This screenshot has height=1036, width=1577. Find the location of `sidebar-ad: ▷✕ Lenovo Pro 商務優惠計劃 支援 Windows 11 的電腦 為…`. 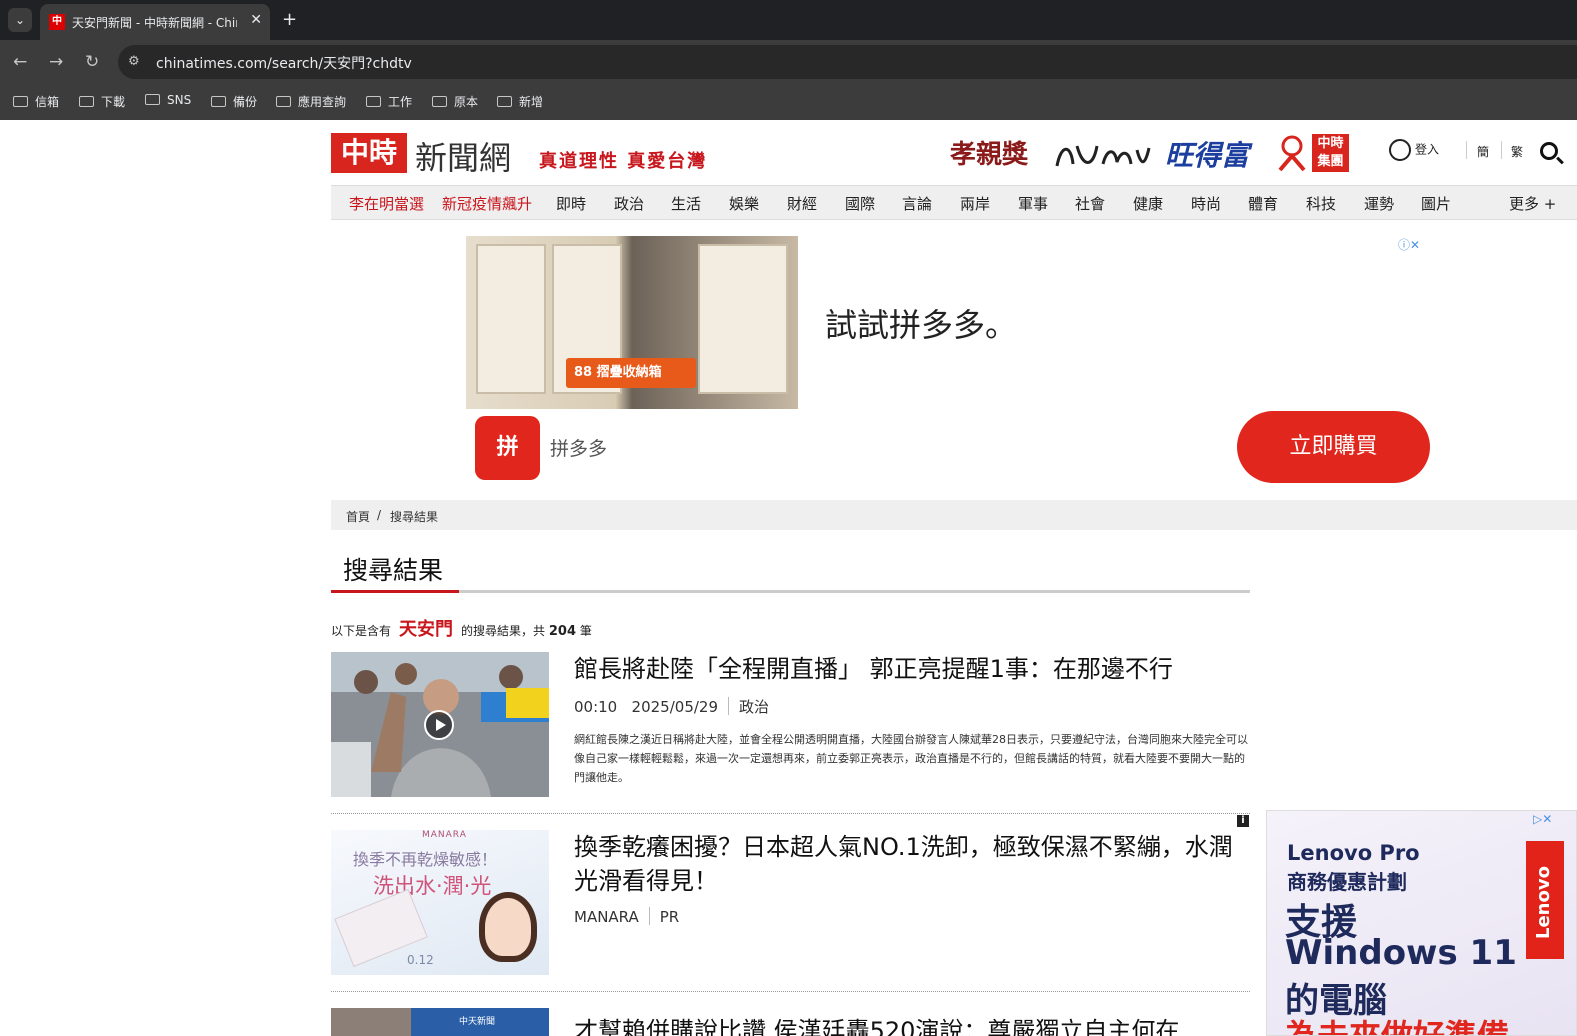

sidebar-ad: ▷✕ Lenovo Pro 商務優惠計劃 支援 Windows 11 的電腦 為… is located at coordinates (1421, 923).